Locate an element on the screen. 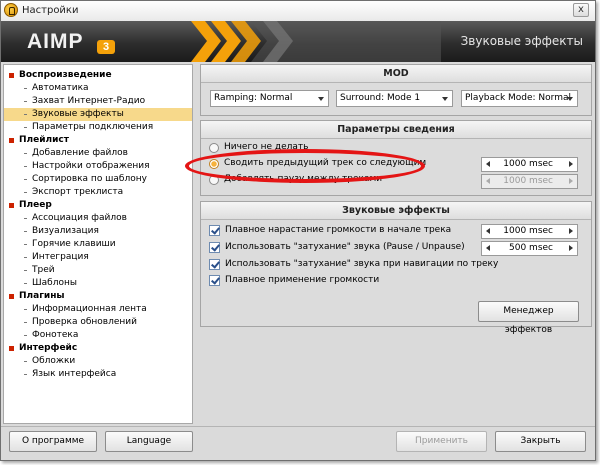 This screenshot has width=600, height=465. tree-item-templates: Шаблоны is located at coordinates (98, 283).